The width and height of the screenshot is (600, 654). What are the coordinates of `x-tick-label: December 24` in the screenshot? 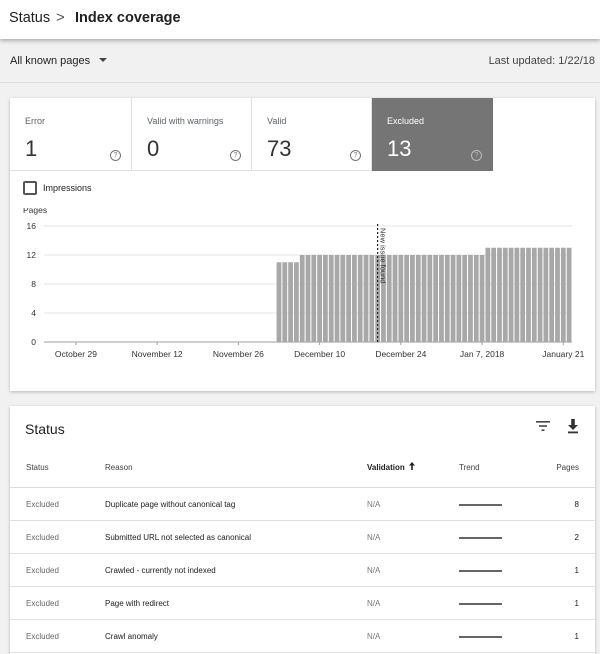 It's located at (400, 354).